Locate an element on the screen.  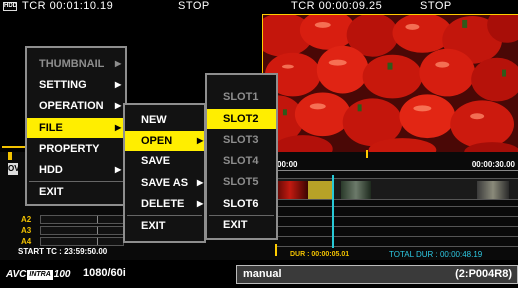
total-duration: TOTAL DUR : 00:00:48.19 is located at coordinates (436, 254).